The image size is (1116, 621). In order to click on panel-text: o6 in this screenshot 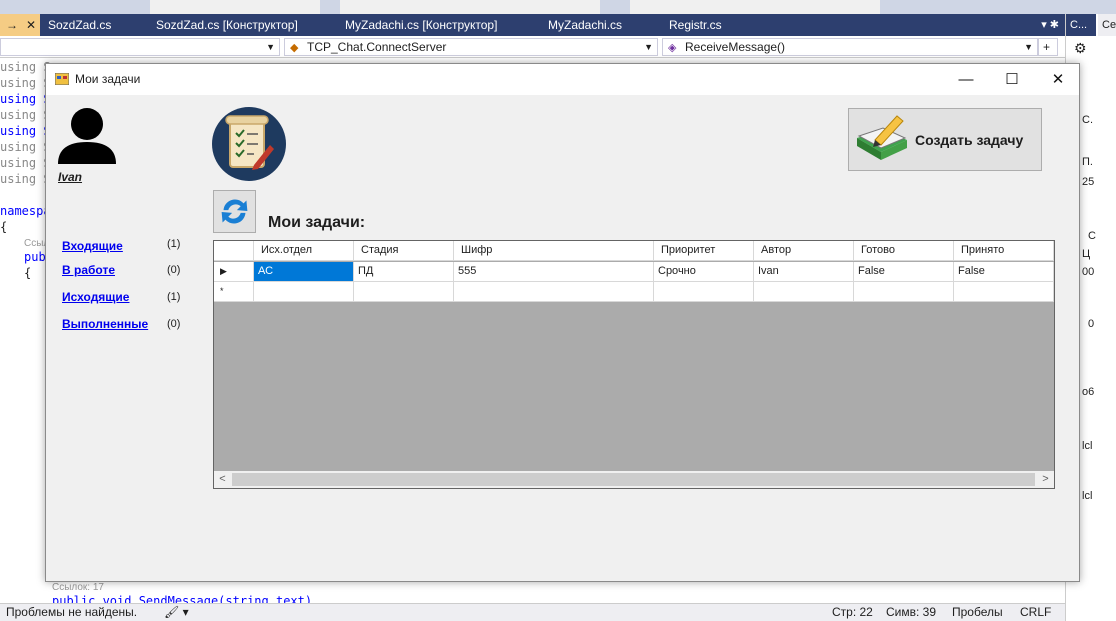, I will do `click(1088, 392)`.